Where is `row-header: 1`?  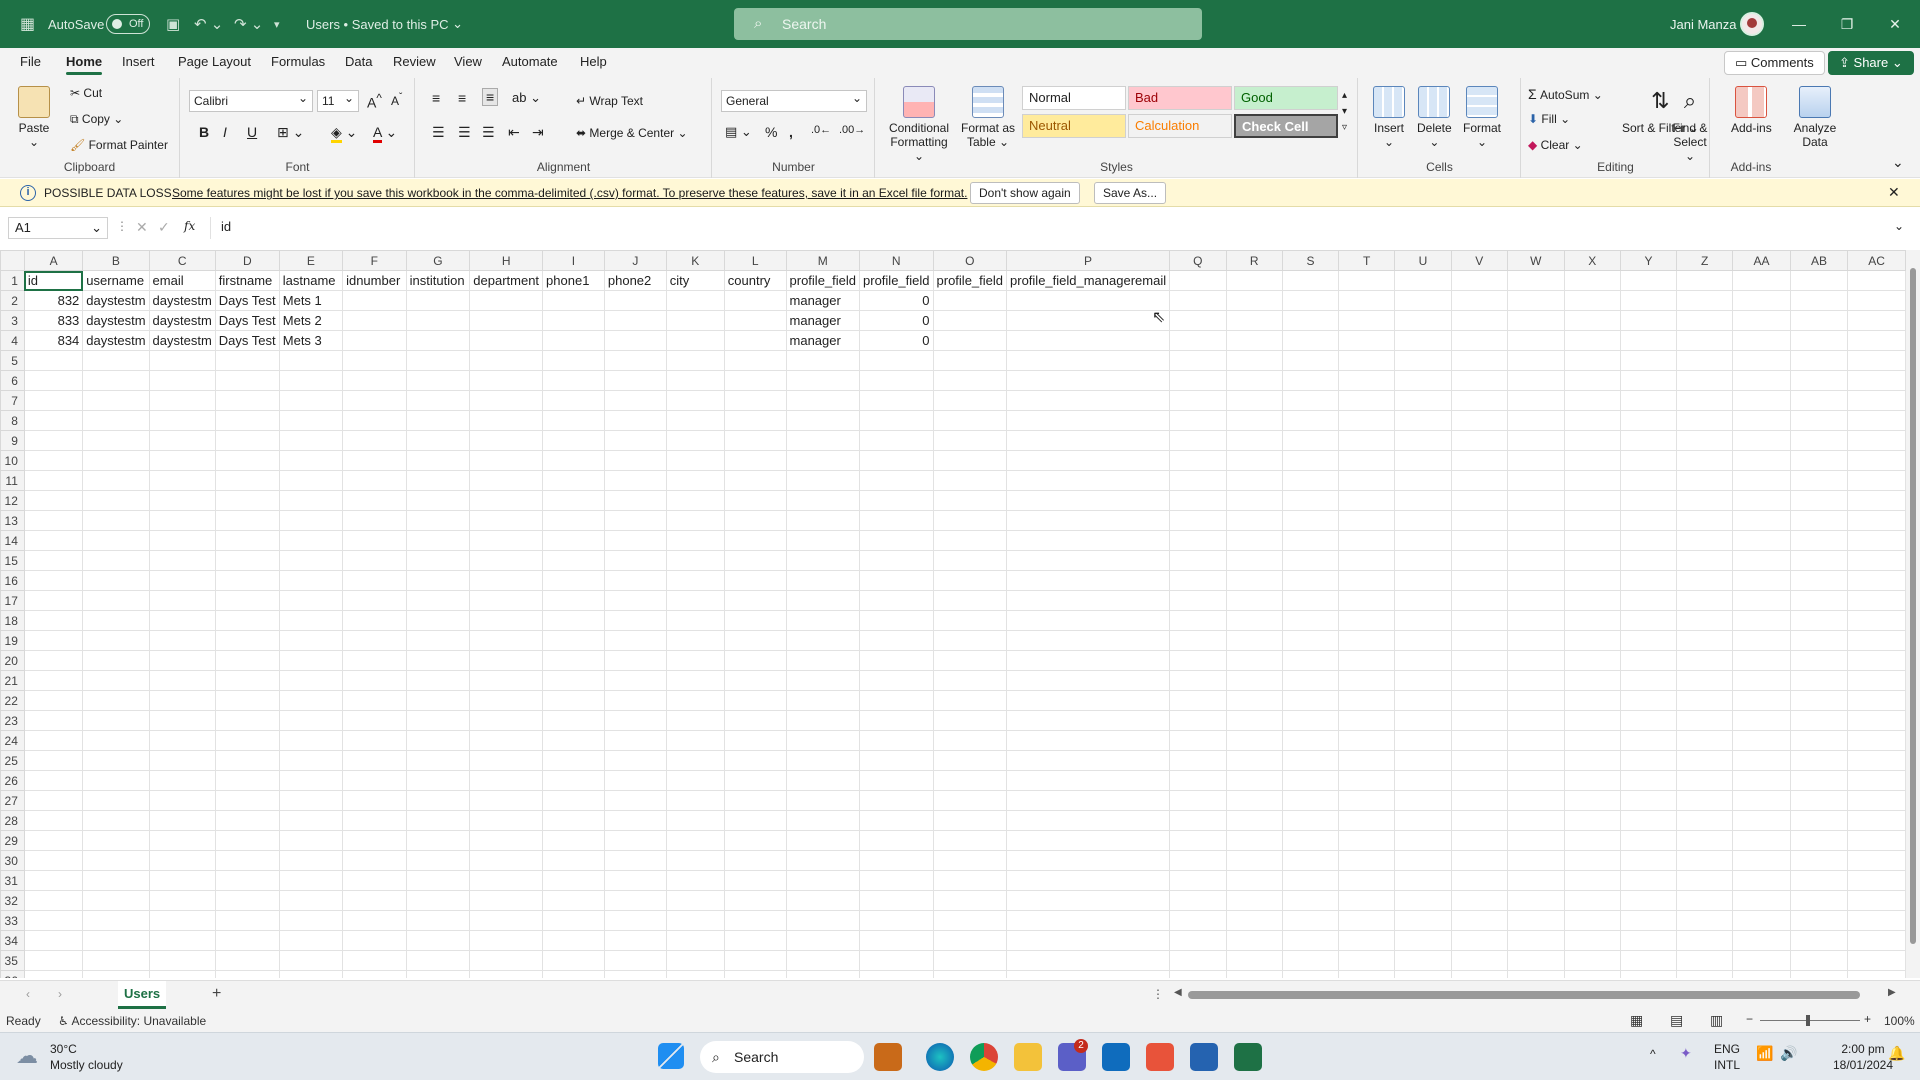 row-header: 1 is located at coordinates (12, 280).